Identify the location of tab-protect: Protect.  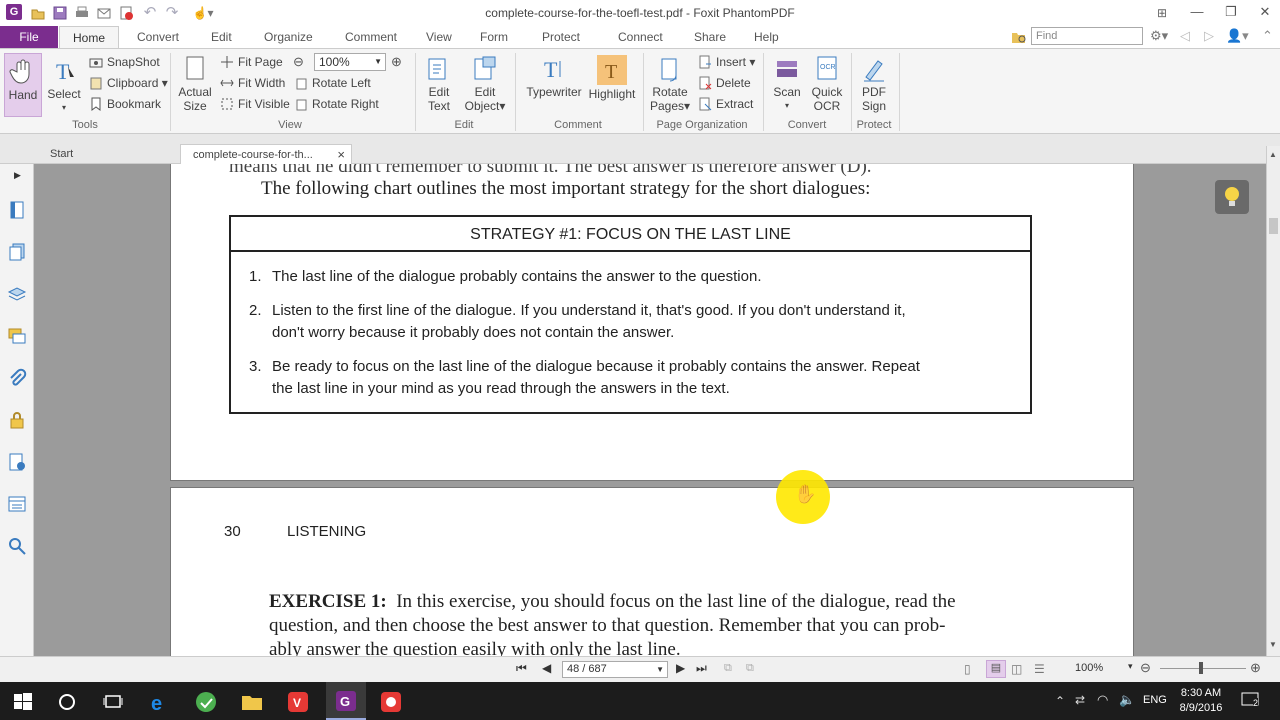
(561, 37).